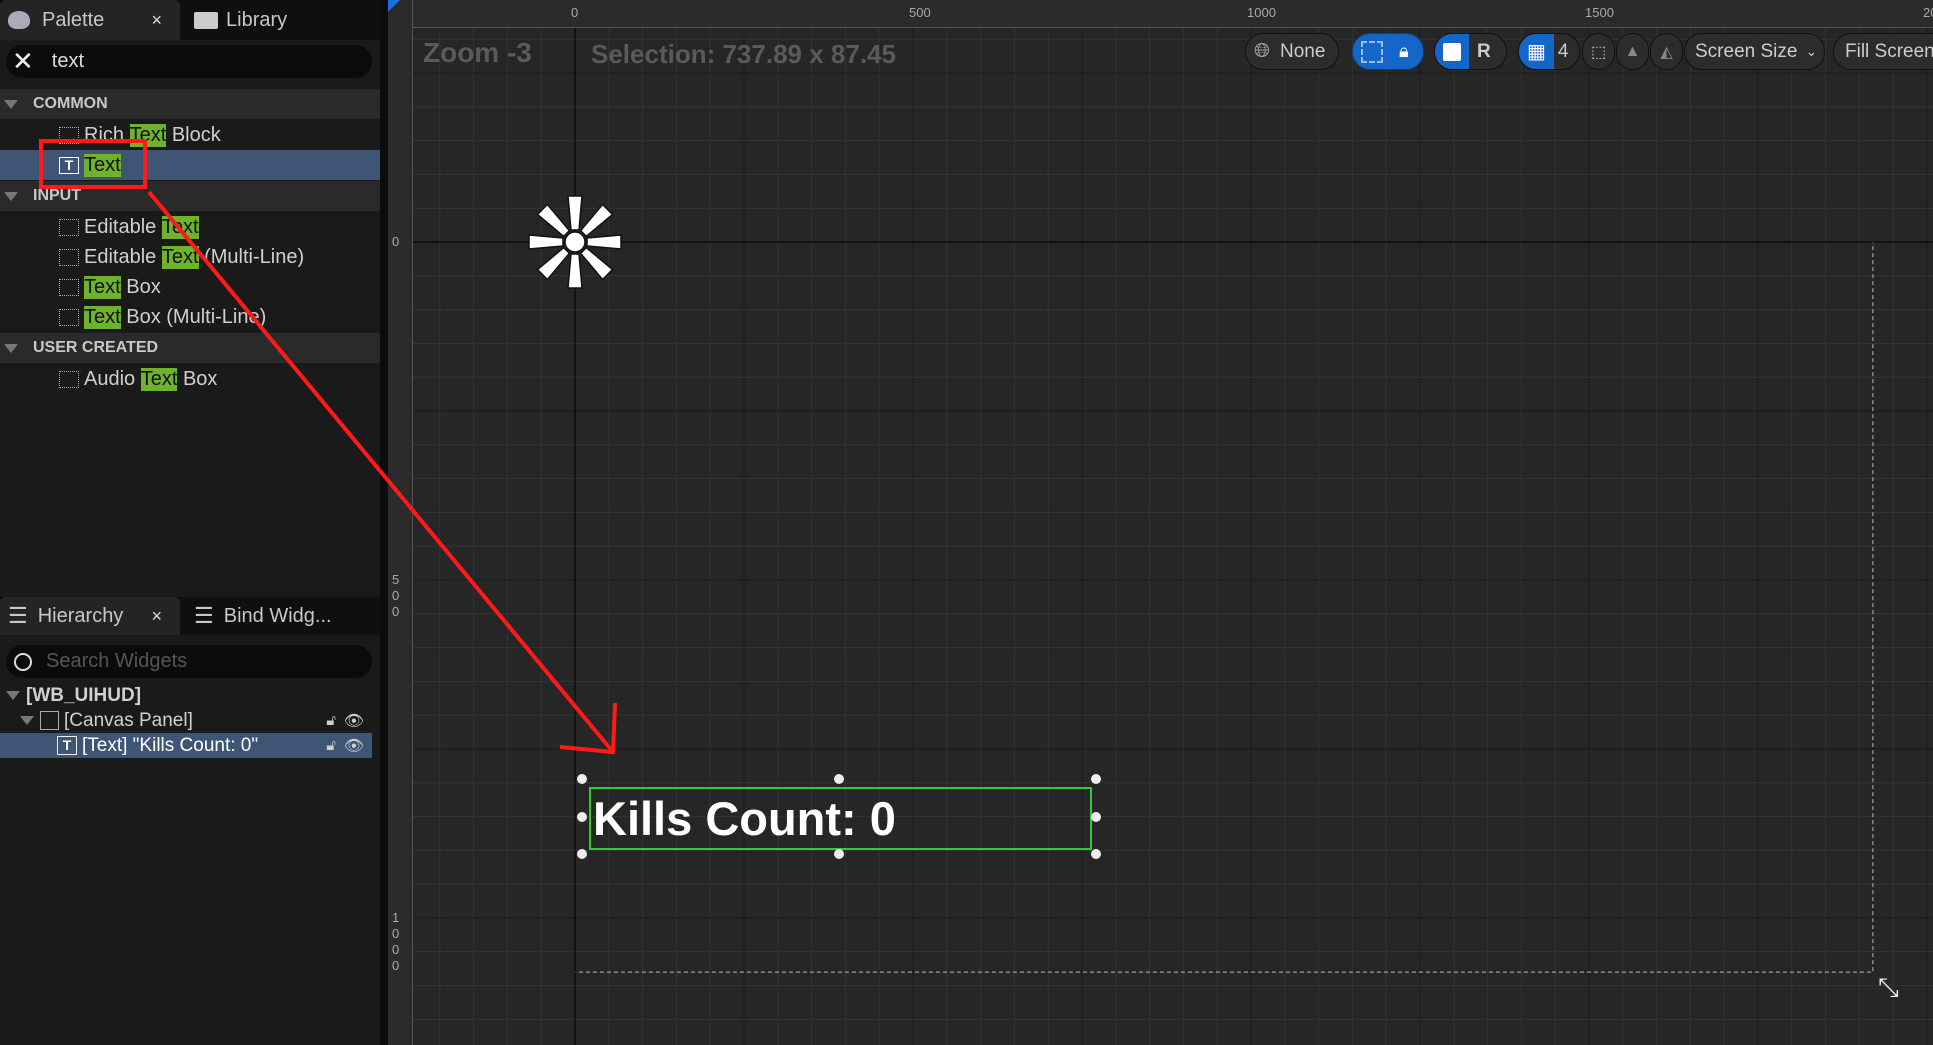 The image size is (1933, 1045). I want to click on editable-text-icon, so click(69, 227).